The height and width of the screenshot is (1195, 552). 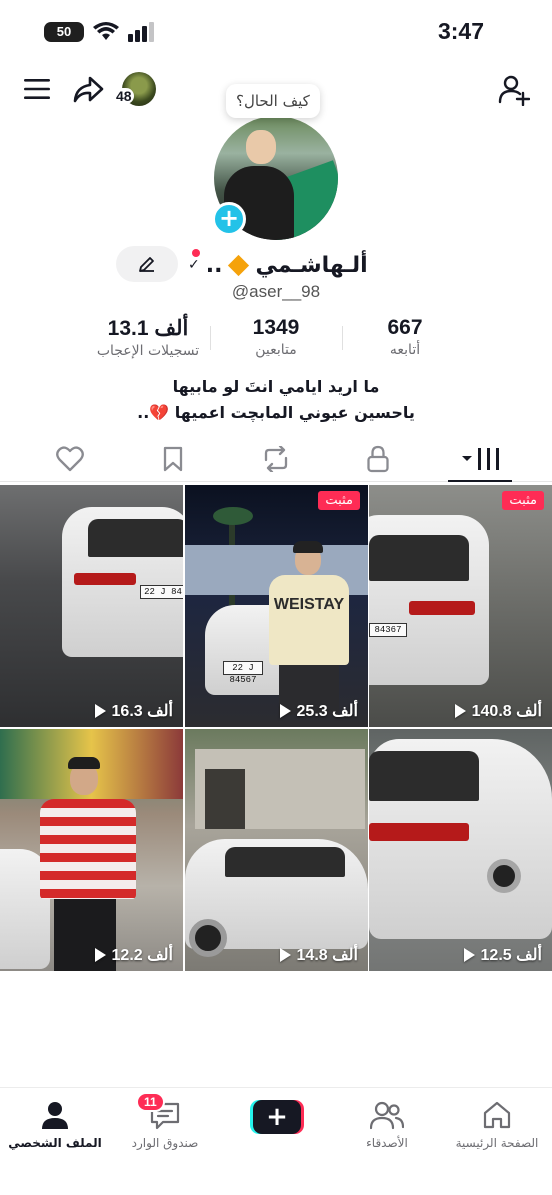 What do you see at coordinates (124, 96) in the screenshot?
I see `friends-count: 48` at bounding box center [124, 96].